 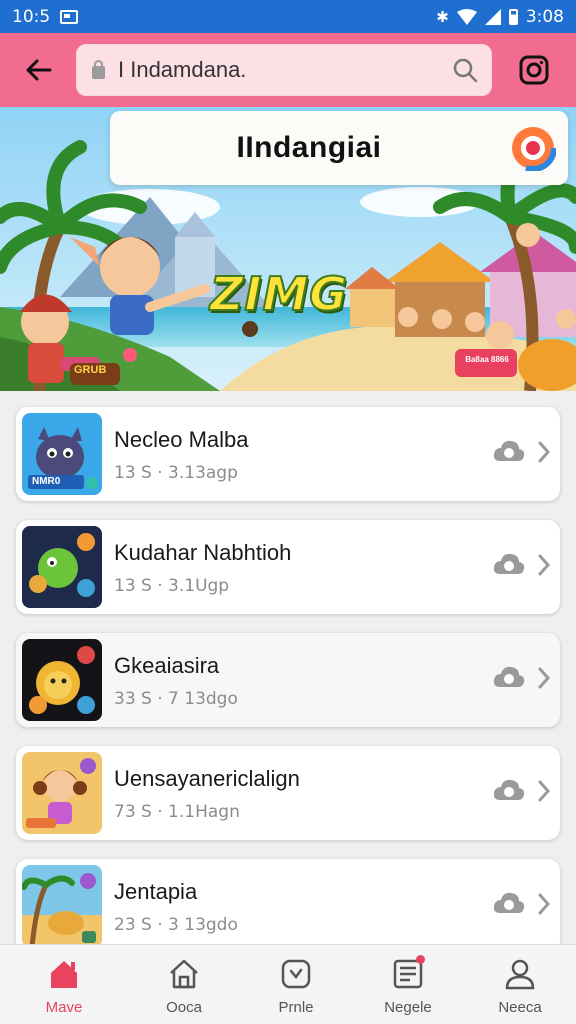 I want to click on girl-icon, so click(x=62, y=793).